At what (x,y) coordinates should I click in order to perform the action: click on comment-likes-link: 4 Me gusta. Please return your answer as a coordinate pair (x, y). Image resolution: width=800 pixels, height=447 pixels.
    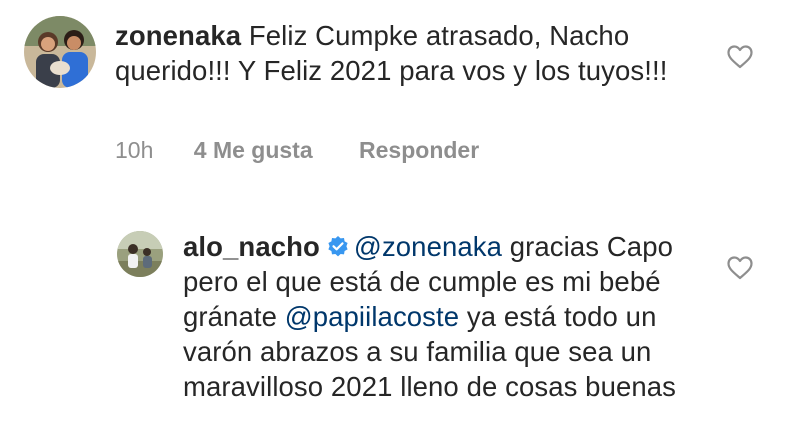
    Looking at the image, I should click on (253, 150).